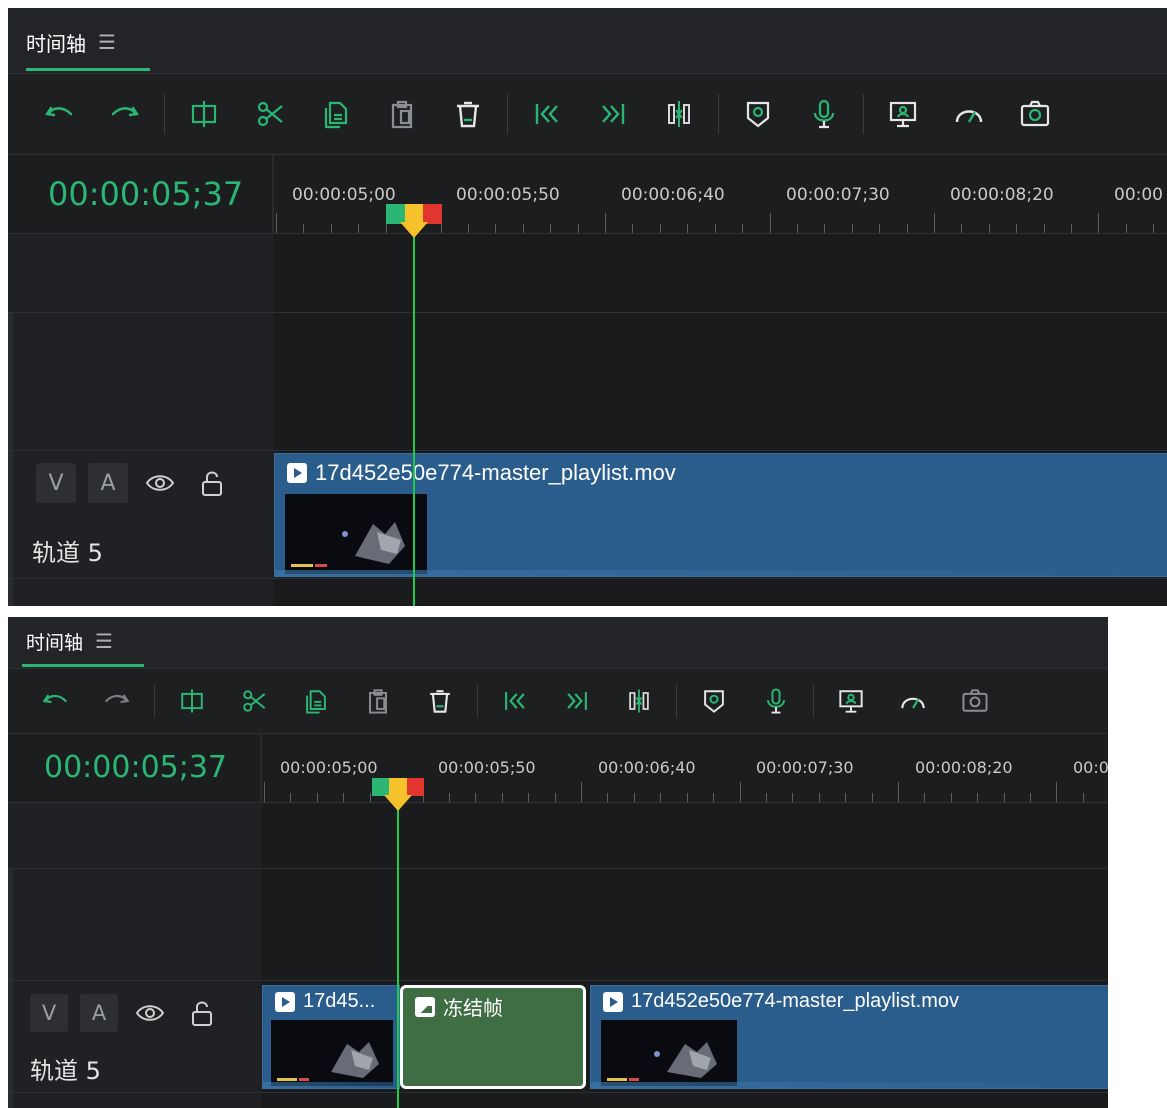  Describe the element at coordinates (285, 1001) in the screenshot. I see `video-clip-icon` at that location.